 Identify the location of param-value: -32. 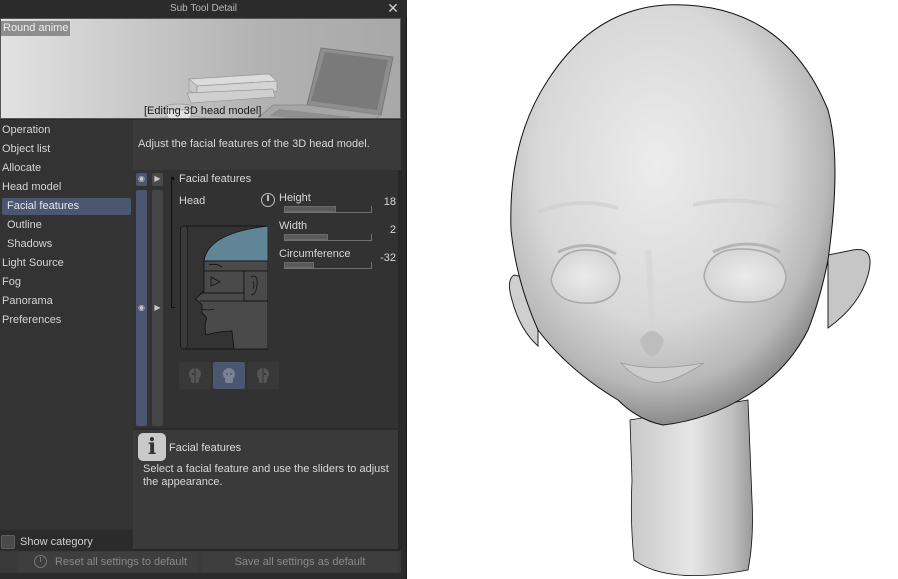
(388, 258).